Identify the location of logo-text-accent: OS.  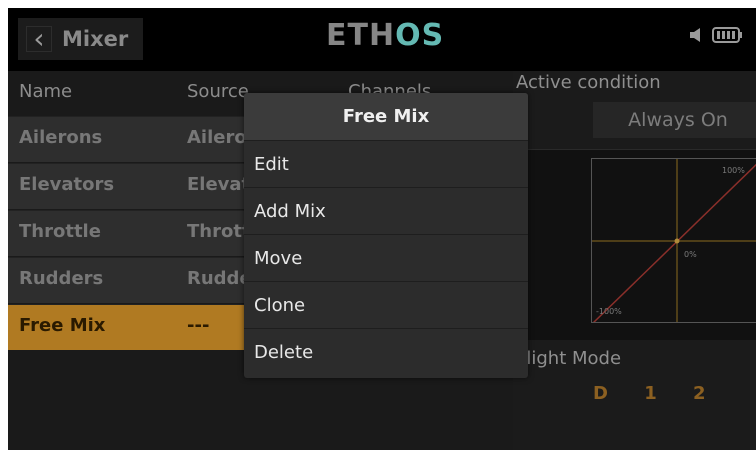
(420, 35).